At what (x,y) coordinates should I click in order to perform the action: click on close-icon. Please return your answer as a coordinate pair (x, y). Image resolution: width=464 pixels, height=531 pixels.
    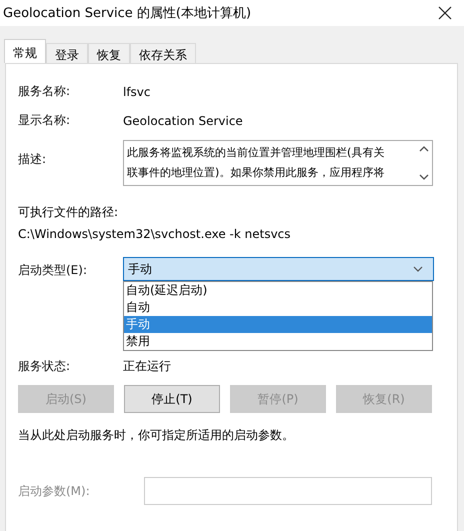
    Looking at the image, I should click on (445, 13).